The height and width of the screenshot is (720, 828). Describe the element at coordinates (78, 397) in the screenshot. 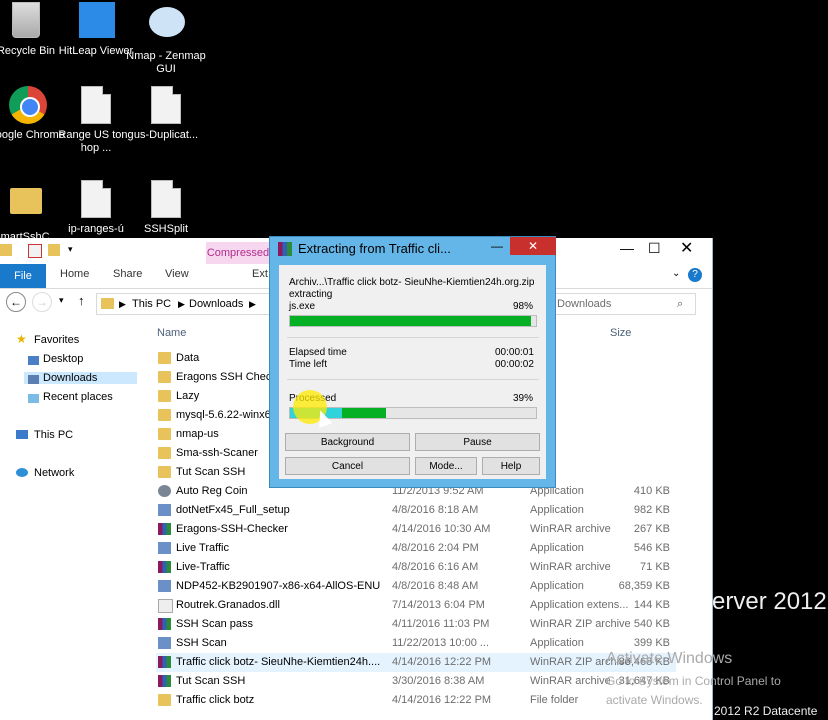

I see `nav-item-recent-places: Recent places` at that location.